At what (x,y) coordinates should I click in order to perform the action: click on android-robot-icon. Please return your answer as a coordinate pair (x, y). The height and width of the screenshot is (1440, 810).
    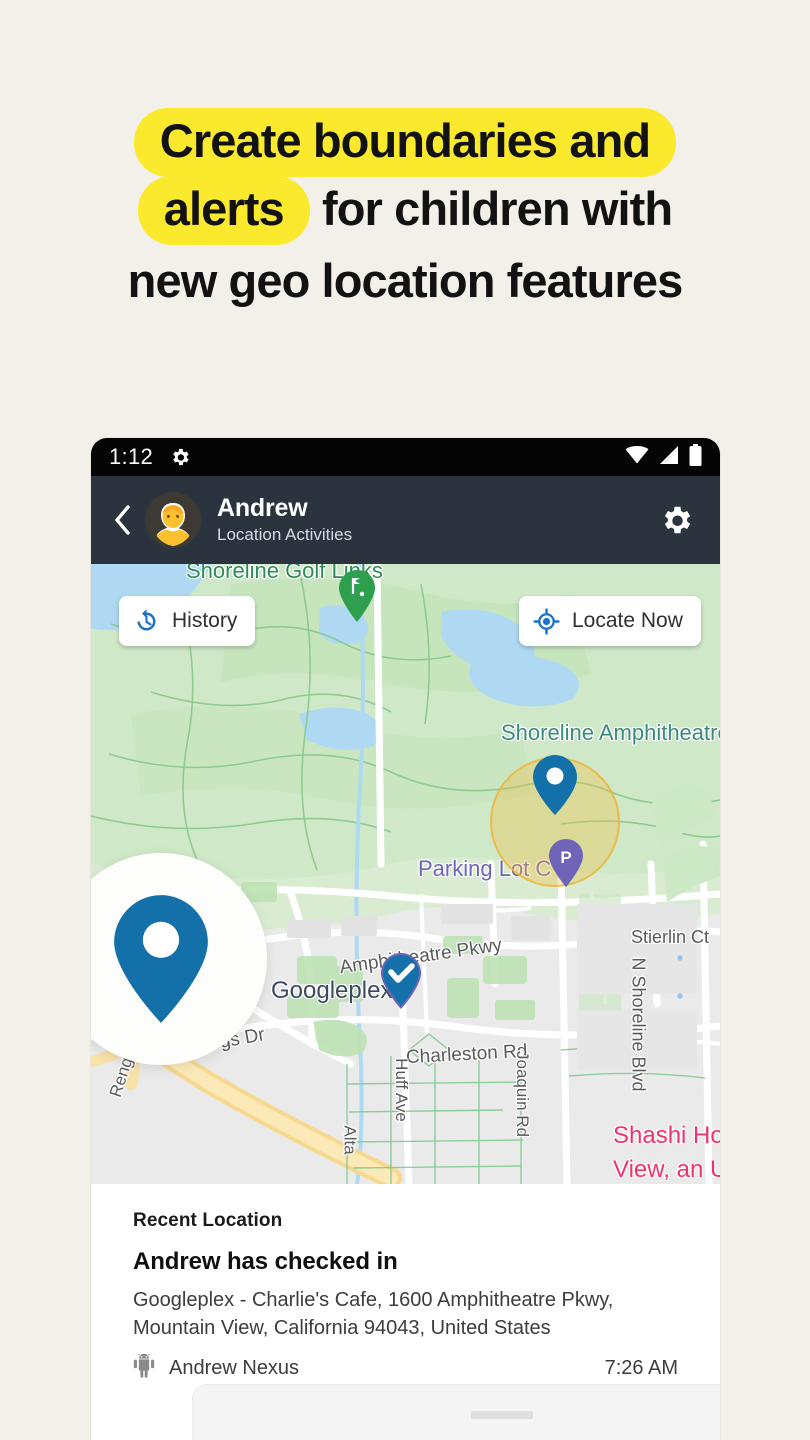
    Looking at the image, I should click on (144, 1368).